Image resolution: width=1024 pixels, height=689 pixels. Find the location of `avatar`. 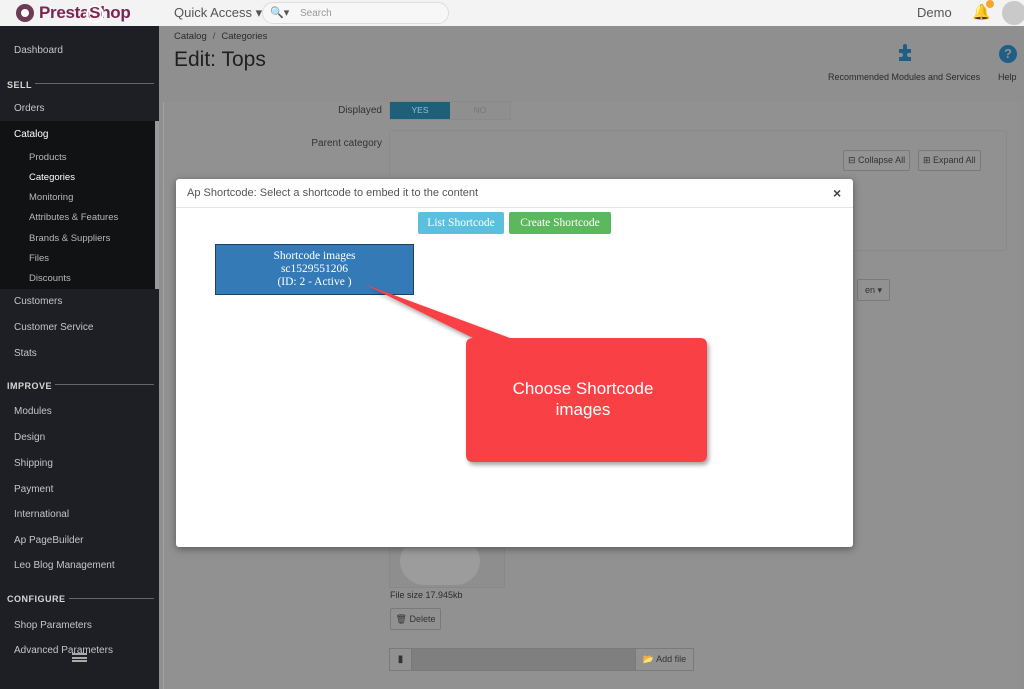

avatar is located at coordinates (1013, 13).